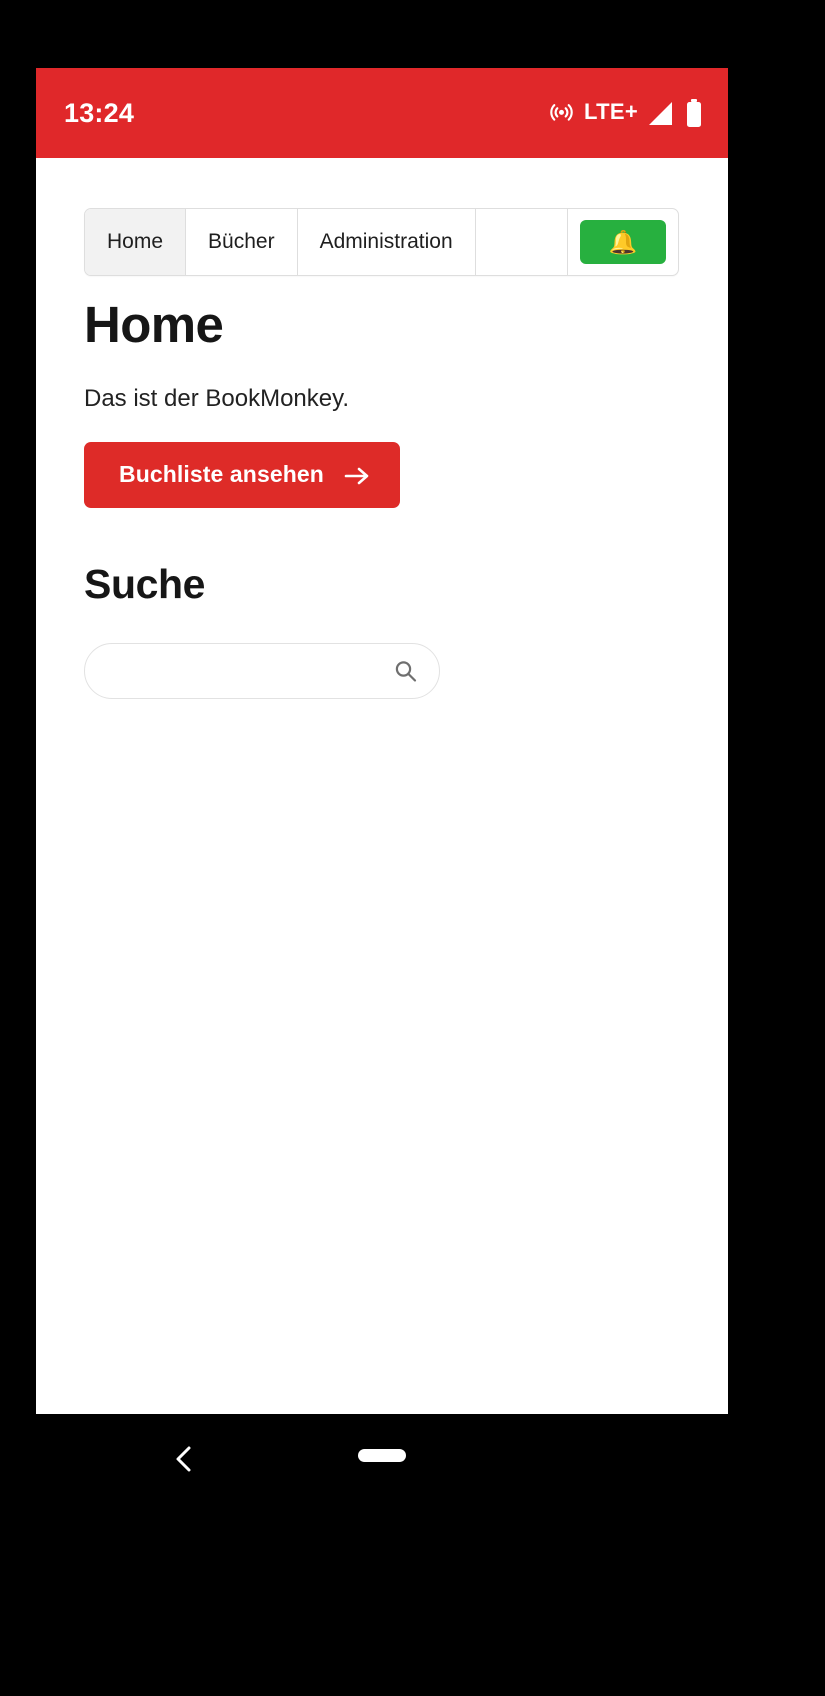 Image resolution: width=825 pixels, height=1696 pixels. What do you see at coordinates (221, 474) in the screenshot?
I see `view-booklist-label: Buchliste ansehen` at bounding box center [221, 474].